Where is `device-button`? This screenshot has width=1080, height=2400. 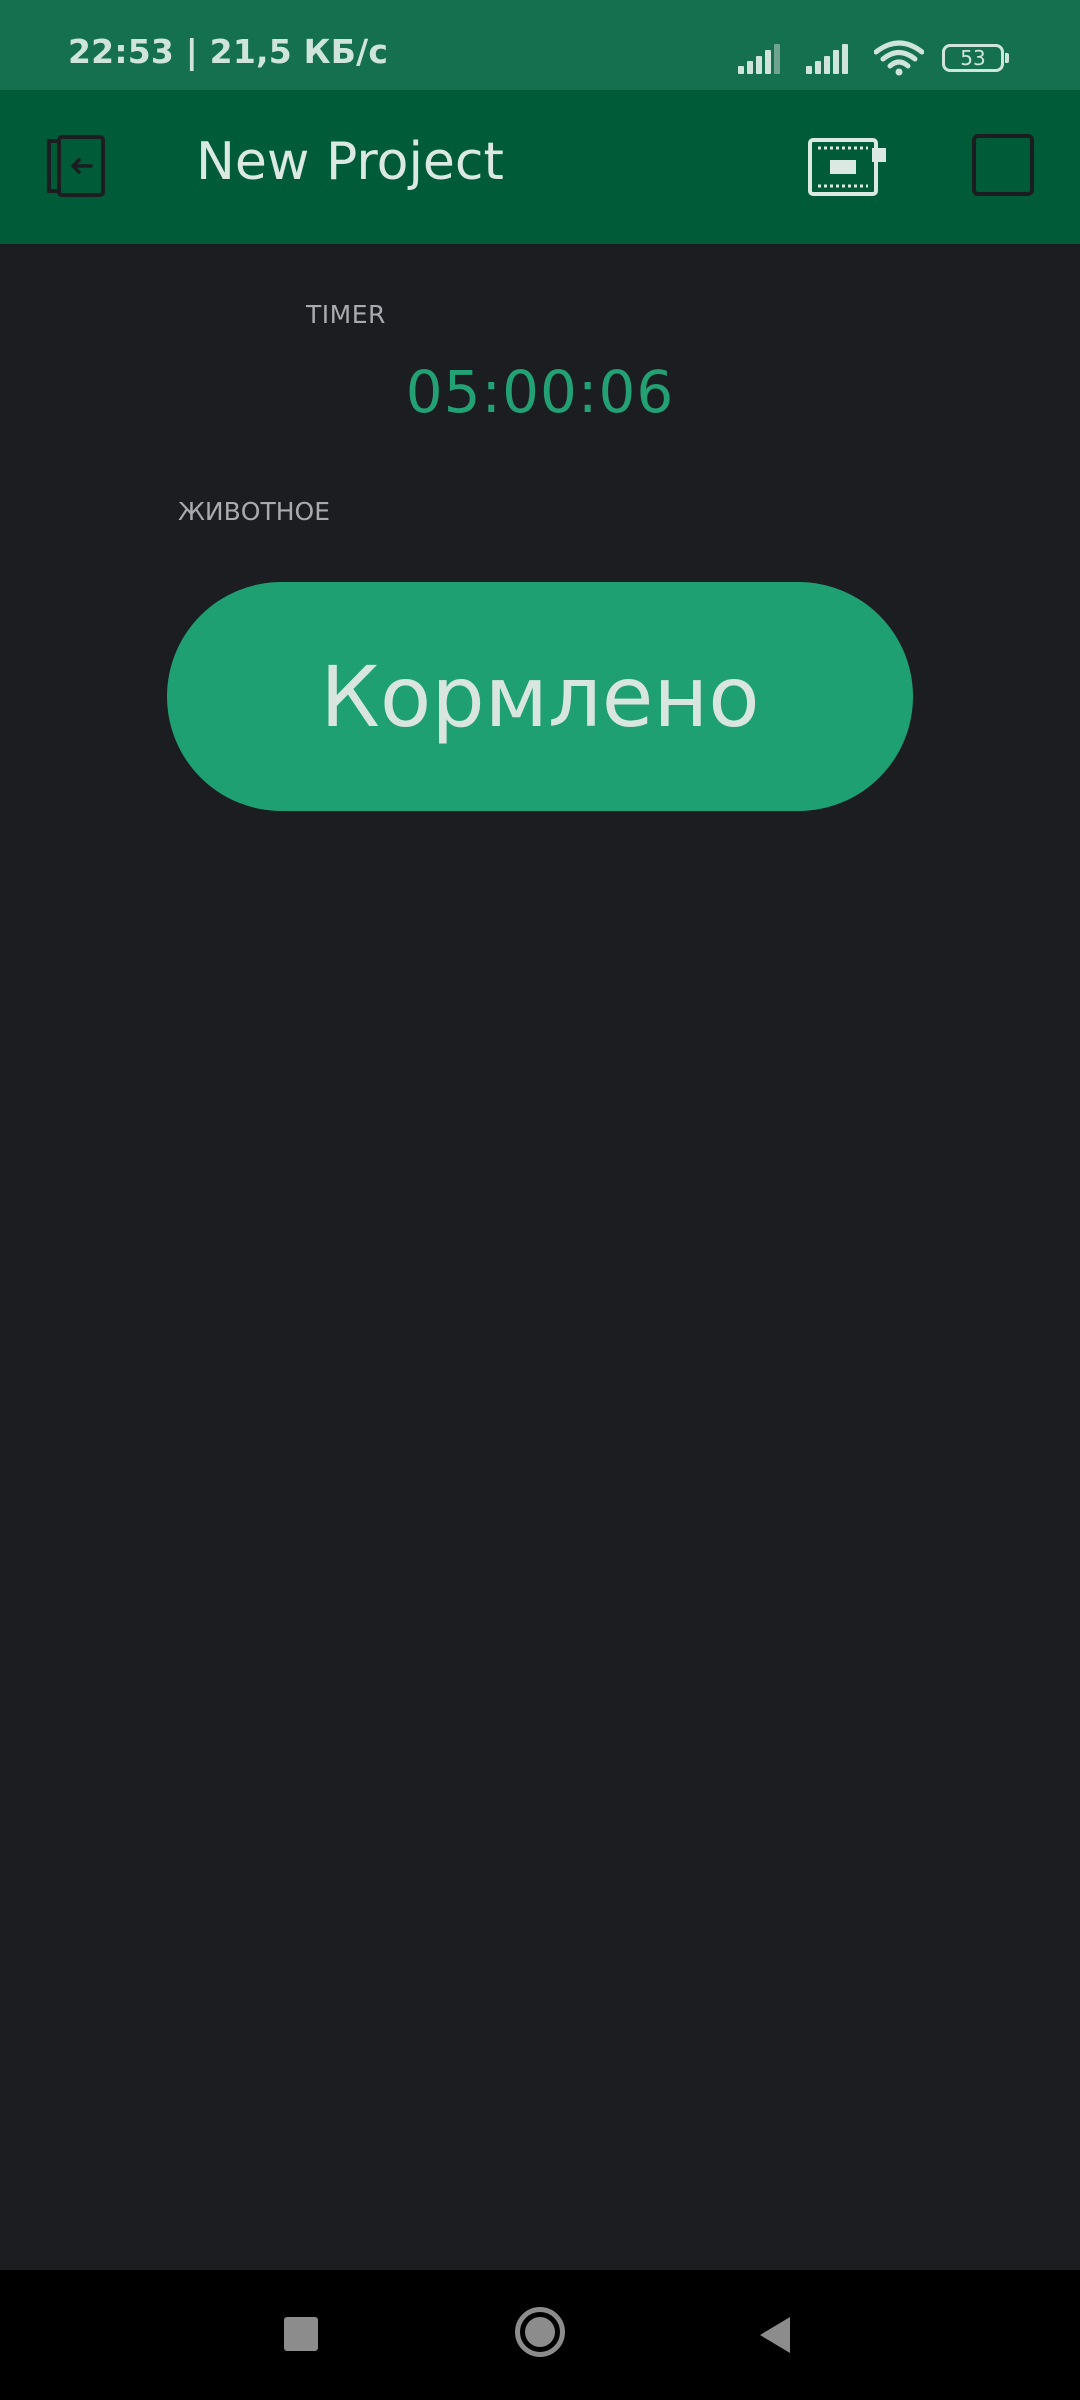
device-button is located at coordinates (848, 168).